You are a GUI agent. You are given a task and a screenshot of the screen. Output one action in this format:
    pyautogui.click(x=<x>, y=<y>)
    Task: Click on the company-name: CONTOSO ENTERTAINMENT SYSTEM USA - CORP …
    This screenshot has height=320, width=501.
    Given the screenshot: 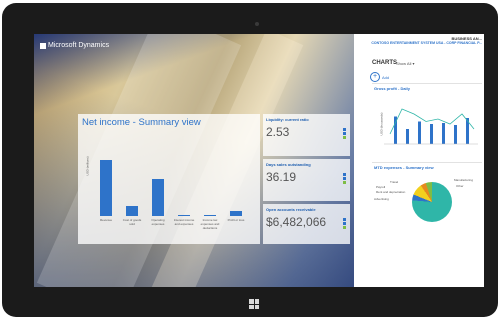 What is the action you would take?
    pyautogui.click(x=426, y=43)
    